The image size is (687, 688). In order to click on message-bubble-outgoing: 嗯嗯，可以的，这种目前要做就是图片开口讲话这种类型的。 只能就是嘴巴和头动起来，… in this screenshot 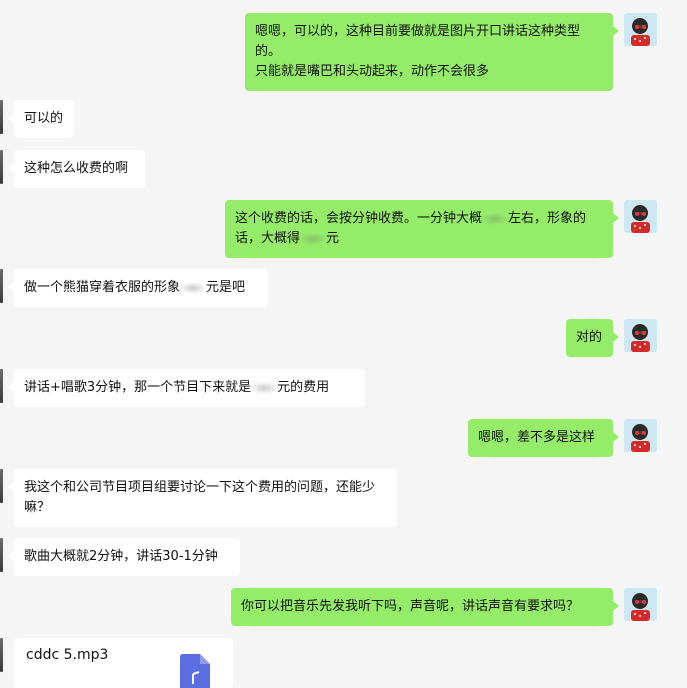, I will do `click(432, 52)`.